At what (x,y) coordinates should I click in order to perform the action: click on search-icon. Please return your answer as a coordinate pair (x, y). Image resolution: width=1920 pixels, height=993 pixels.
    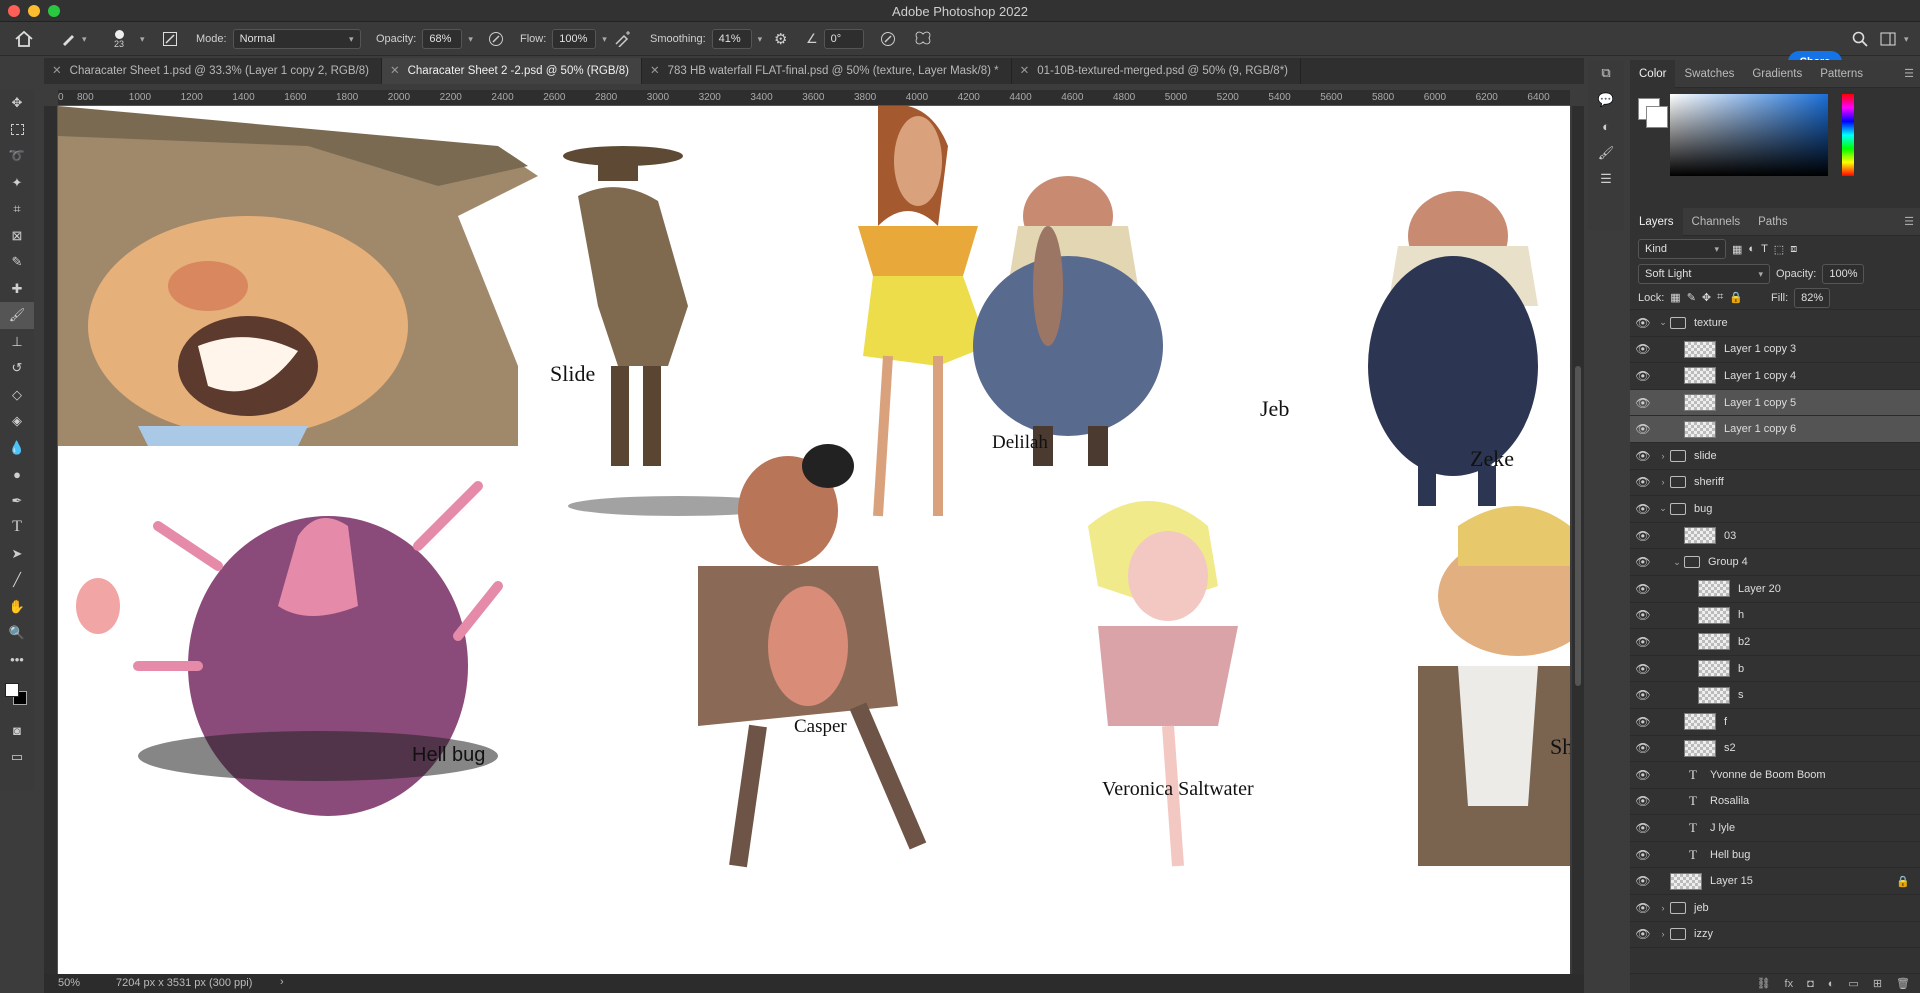
    Looking at the image, I should click on (1860, 39).